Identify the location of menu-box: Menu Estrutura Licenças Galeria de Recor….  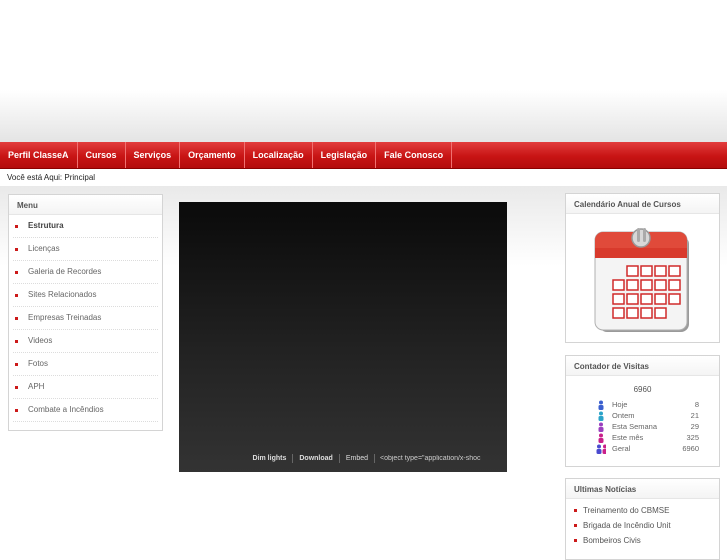
(85, 312).